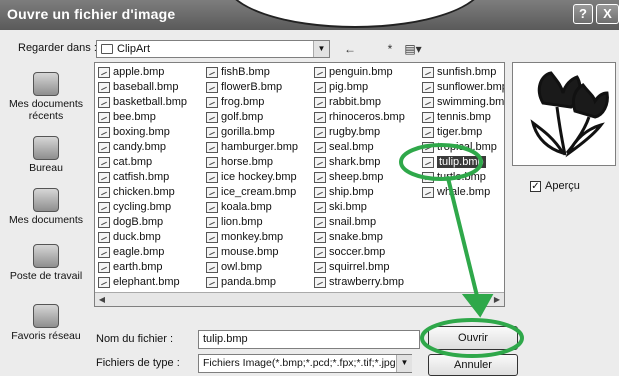  Describe the element at coordinates (251, 282) in the screenshot. I see `file-item: panda.bmp` at that location.